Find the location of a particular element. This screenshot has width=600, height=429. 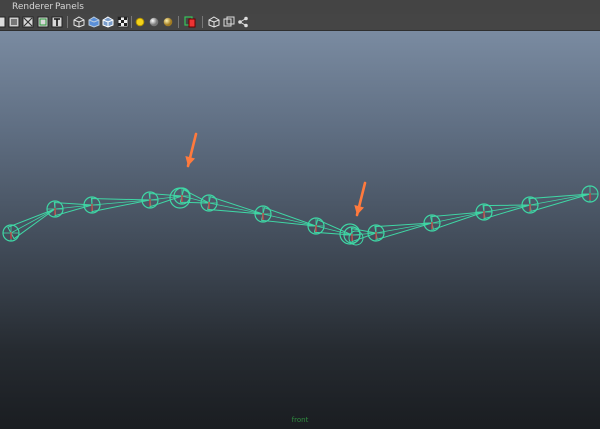

wireframe-grid-icon is located at coordinates (27, 21).